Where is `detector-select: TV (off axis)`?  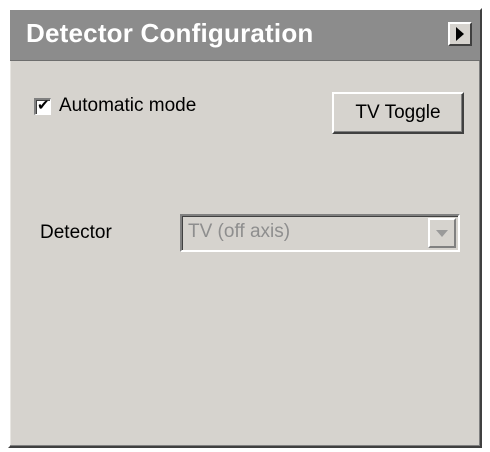
detector-select: TV (off axis) is located at coordinates (320, 233).